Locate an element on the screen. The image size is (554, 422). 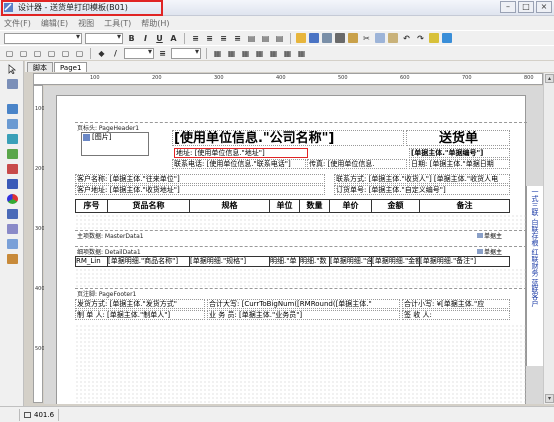
line-color-icon: / is located at coordinates (115, 53).